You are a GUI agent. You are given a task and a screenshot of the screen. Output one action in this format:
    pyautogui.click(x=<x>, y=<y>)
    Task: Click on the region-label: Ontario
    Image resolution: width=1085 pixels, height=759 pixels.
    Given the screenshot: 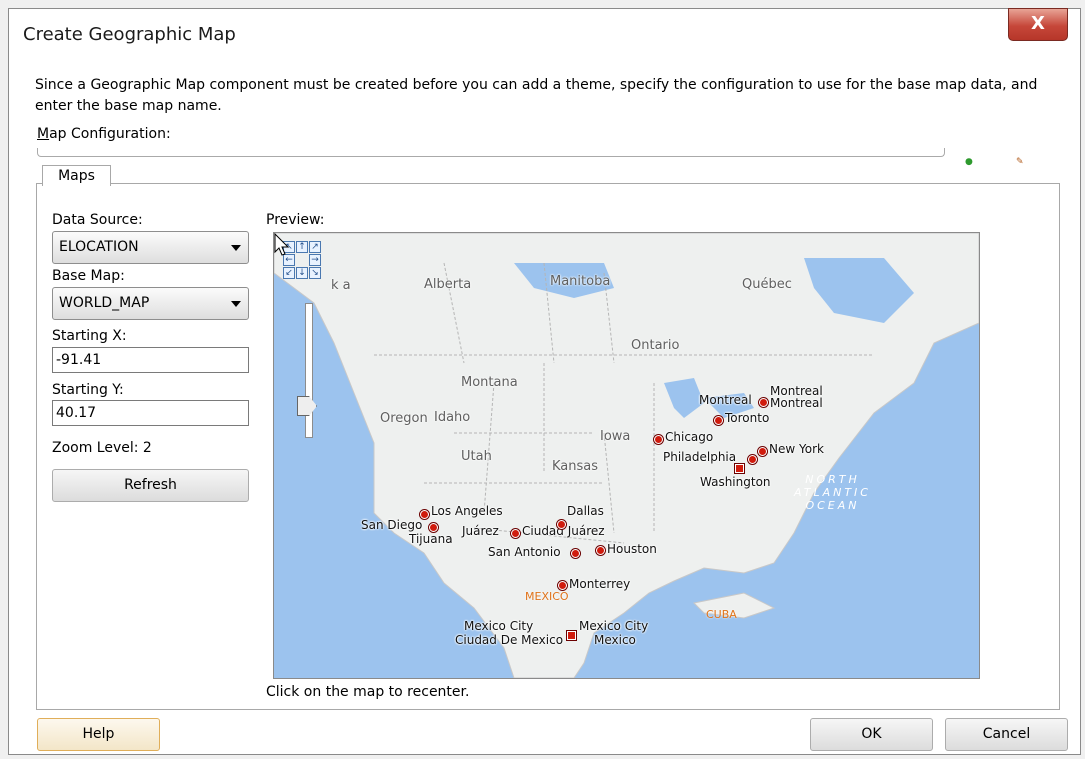 What is the action you would take?
    pyautogui.click(x=655, y=345)
    